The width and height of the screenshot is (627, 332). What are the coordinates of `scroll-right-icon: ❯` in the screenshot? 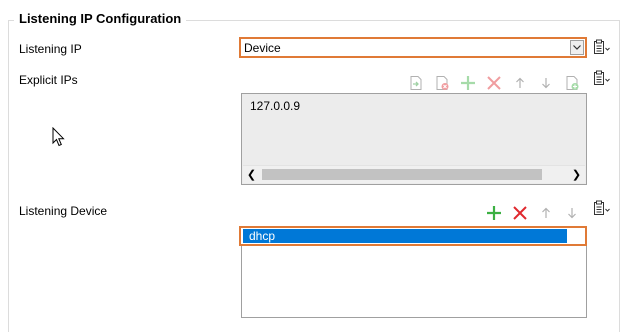 It's located at (576, 174).